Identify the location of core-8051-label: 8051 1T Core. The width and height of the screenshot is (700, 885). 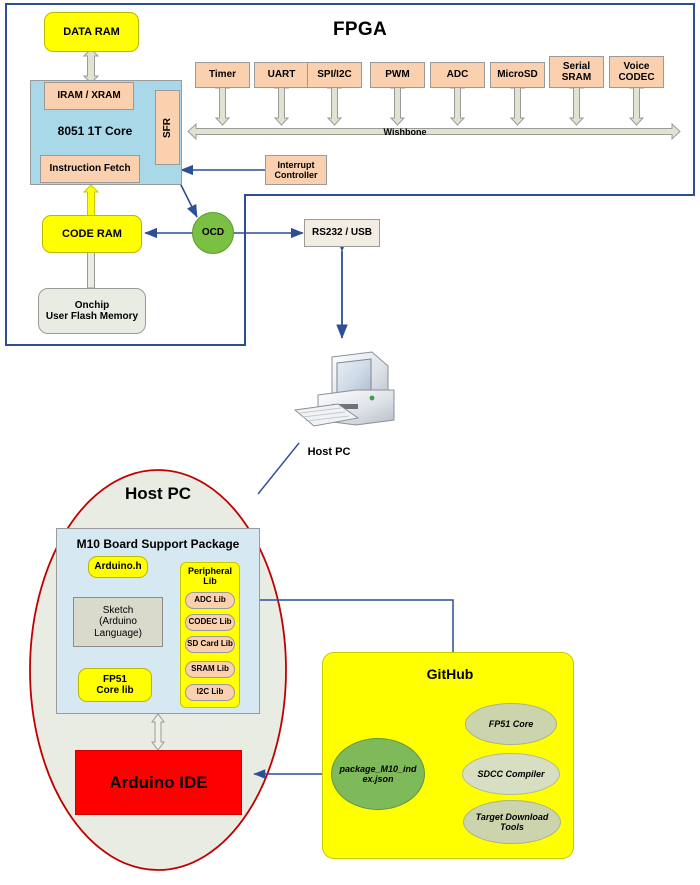
(95, 131).